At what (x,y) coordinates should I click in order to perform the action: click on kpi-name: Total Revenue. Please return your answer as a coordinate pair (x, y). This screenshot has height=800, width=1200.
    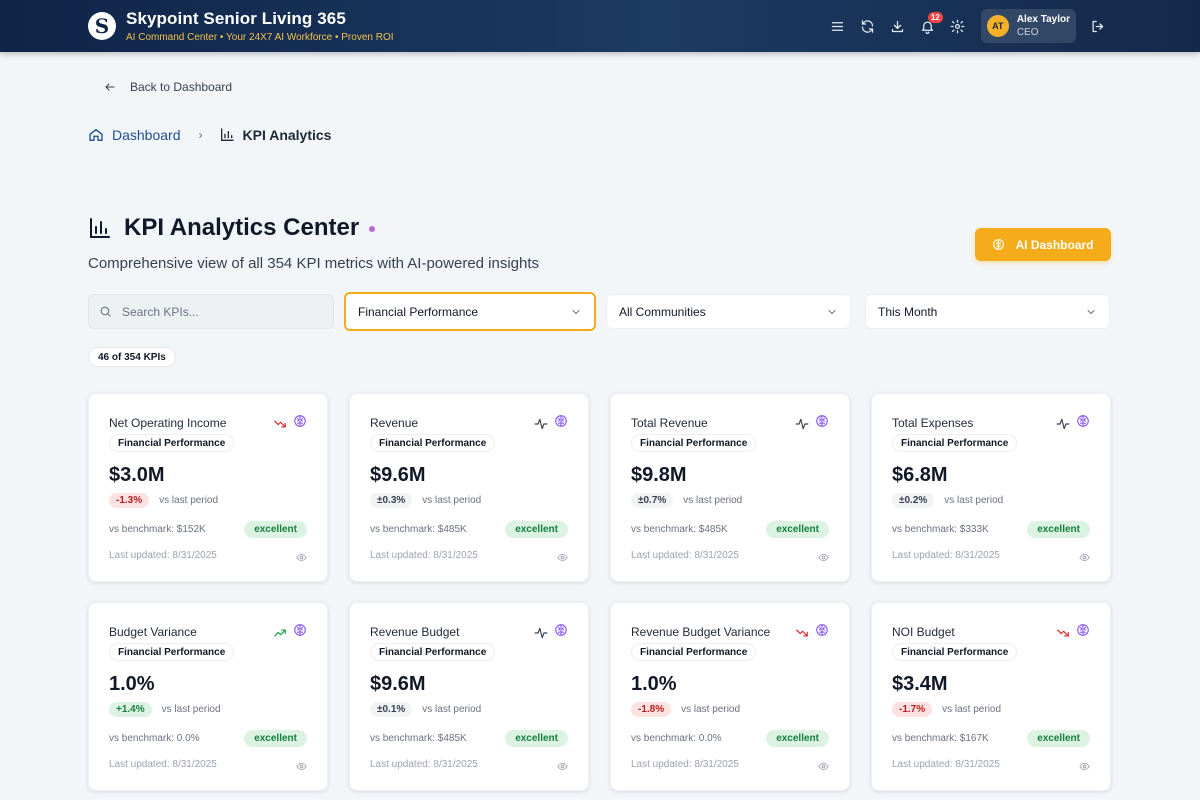
    Looking at the image, I should click on (669, 423).